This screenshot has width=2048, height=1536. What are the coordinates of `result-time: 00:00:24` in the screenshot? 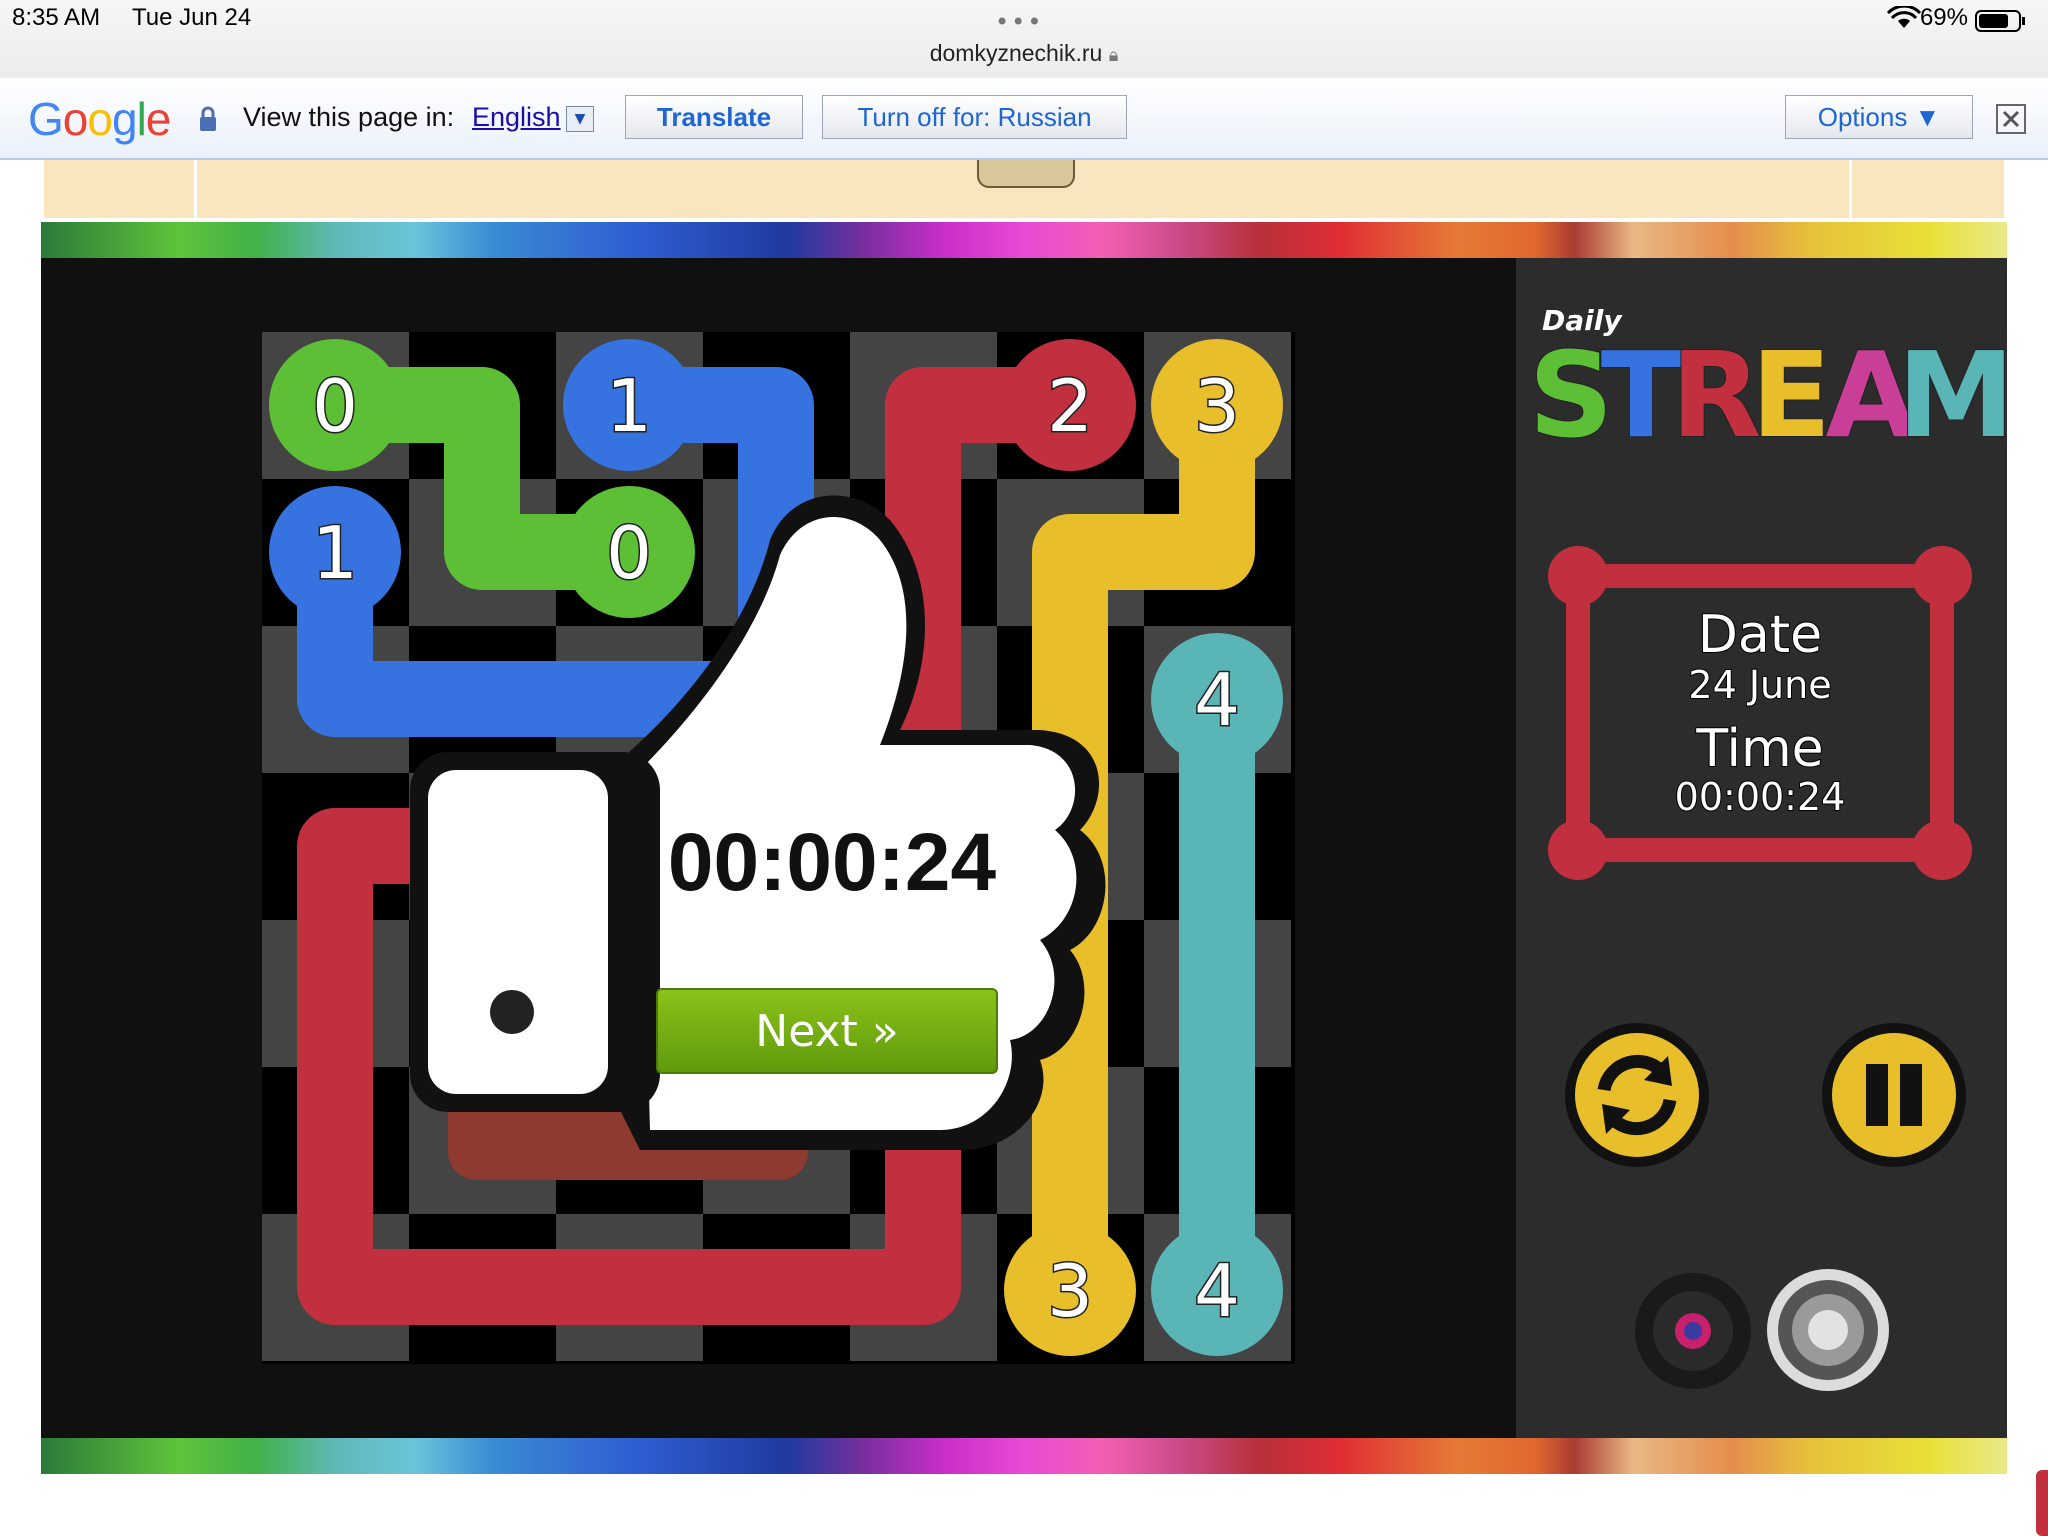 It's located at (832, 862).